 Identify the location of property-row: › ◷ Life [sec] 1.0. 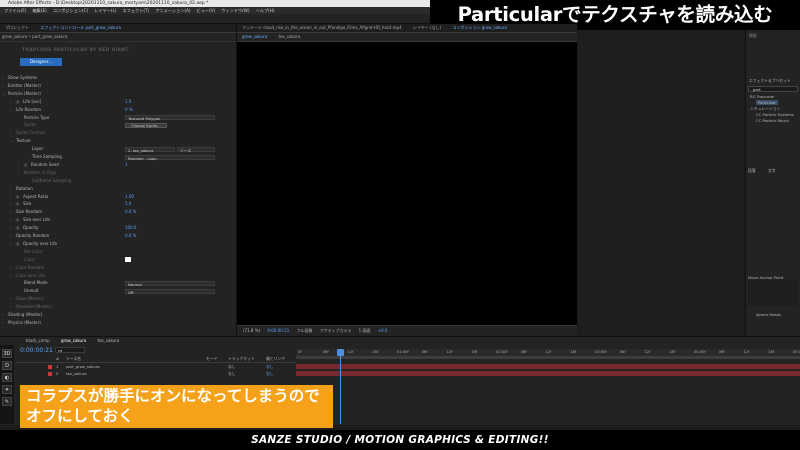
(118, 102).